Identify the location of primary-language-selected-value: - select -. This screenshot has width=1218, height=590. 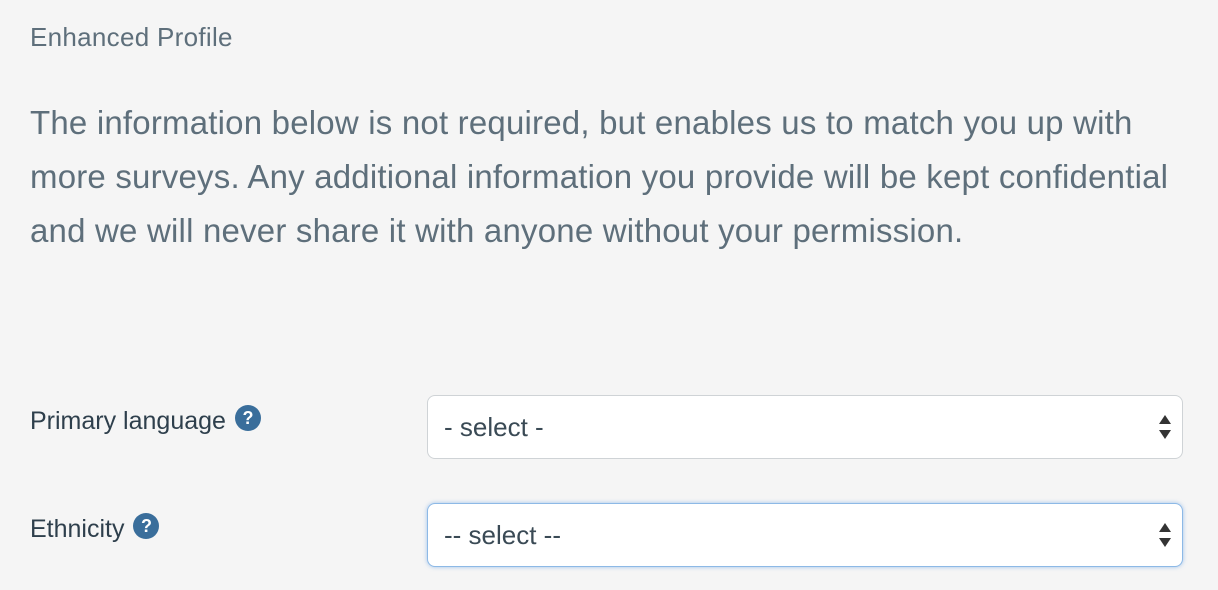
(494, 426).